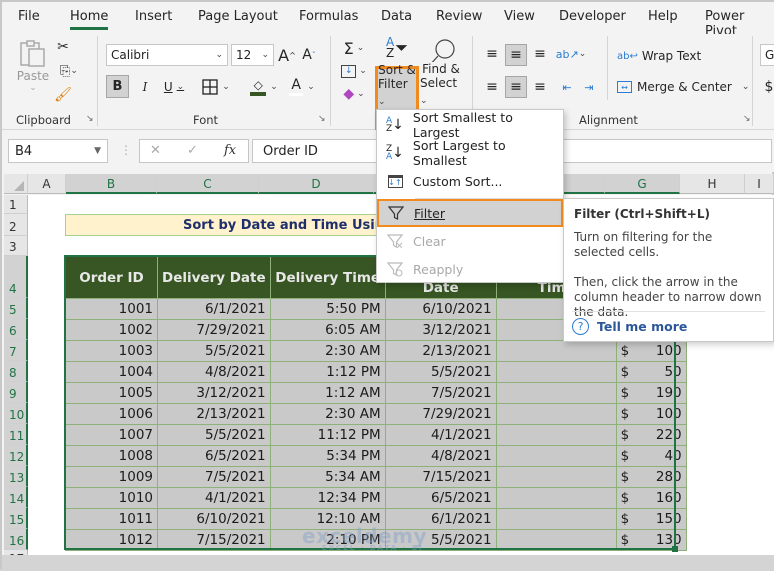 The width and height of the screenshot is (774, 571). Describe the element at coordinates (63, 47) in the screenshot. I see `cut-button: ✂` at that location.